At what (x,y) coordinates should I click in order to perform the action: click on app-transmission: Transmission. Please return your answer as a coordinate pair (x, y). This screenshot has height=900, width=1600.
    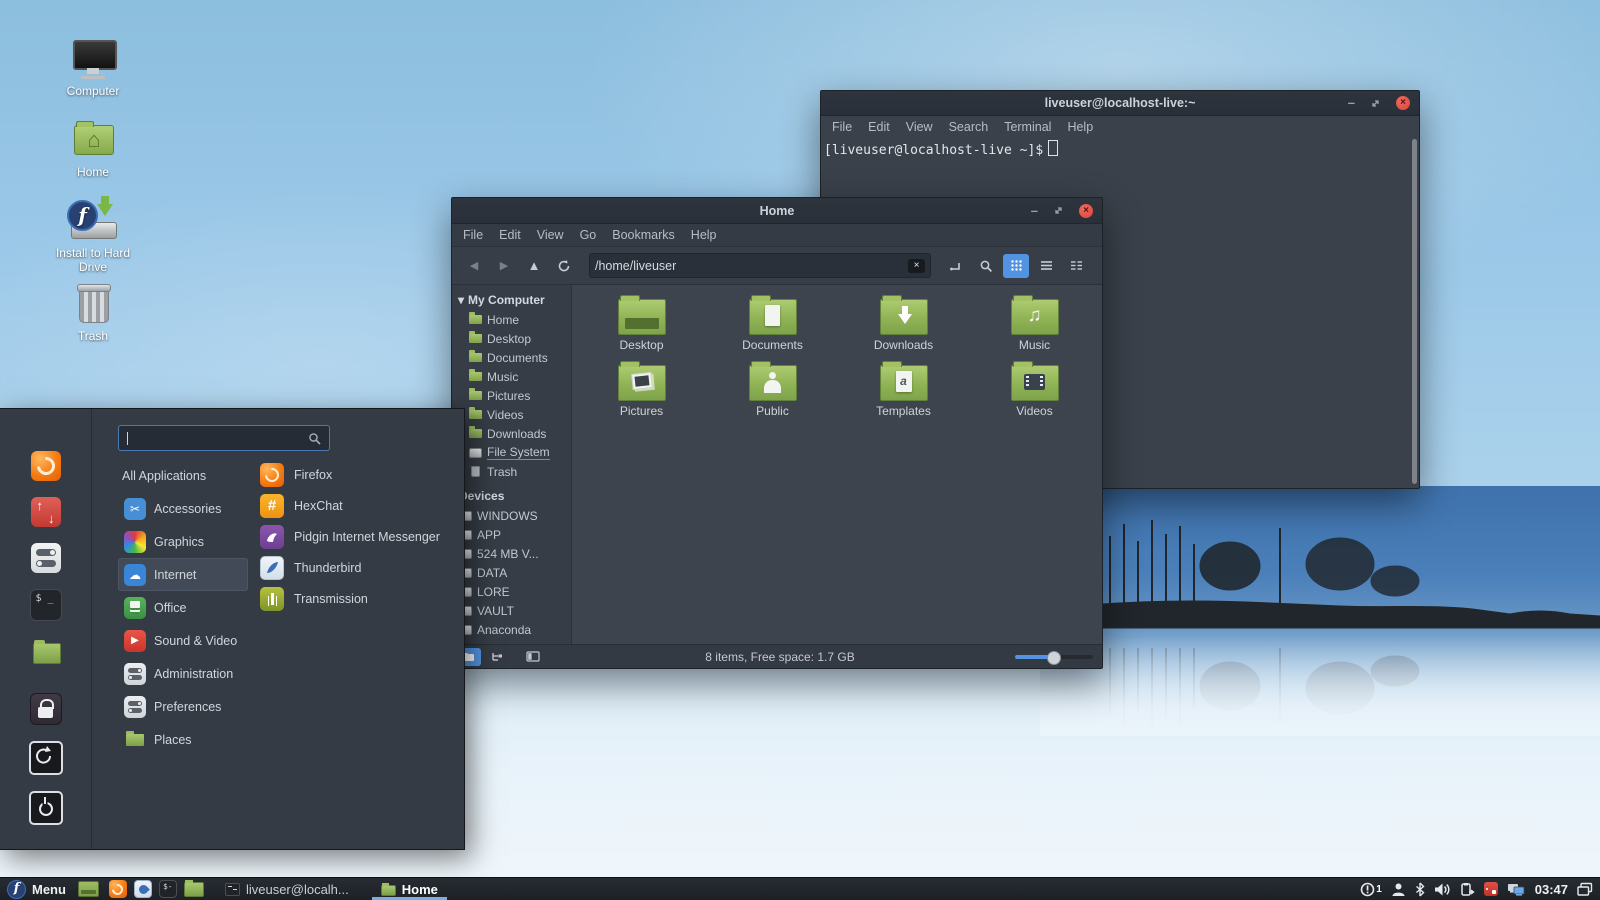
    Looking at the image, I should click on (358, 598).